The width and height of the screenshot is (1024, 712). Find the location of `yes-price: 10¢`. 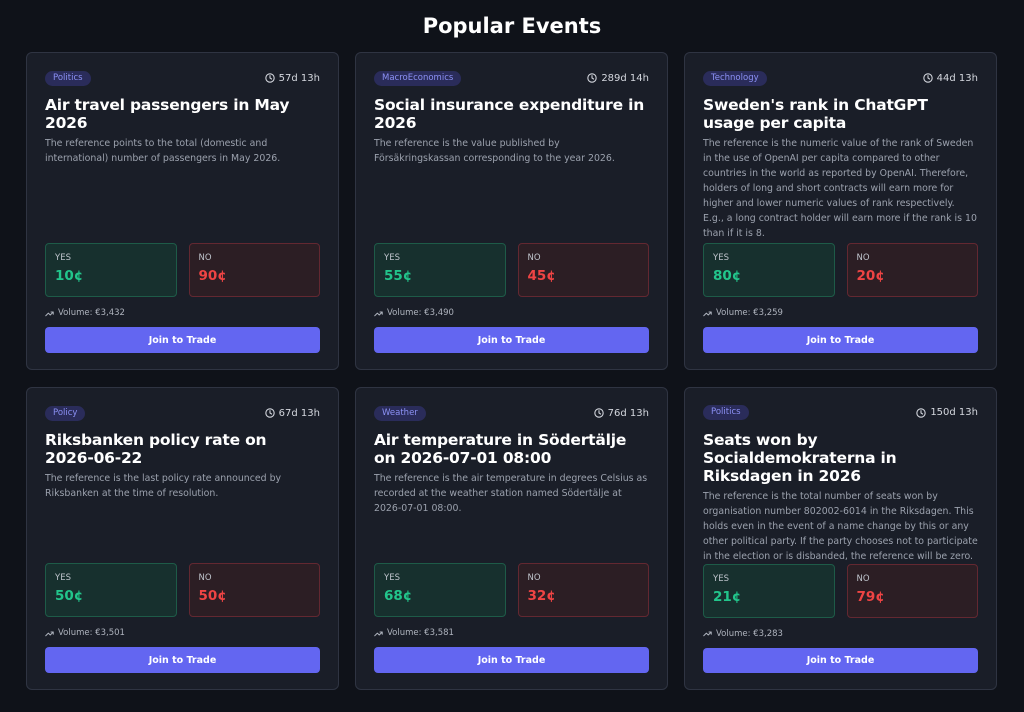

yes-price: 10¢ is located at coordinates (69, 276).